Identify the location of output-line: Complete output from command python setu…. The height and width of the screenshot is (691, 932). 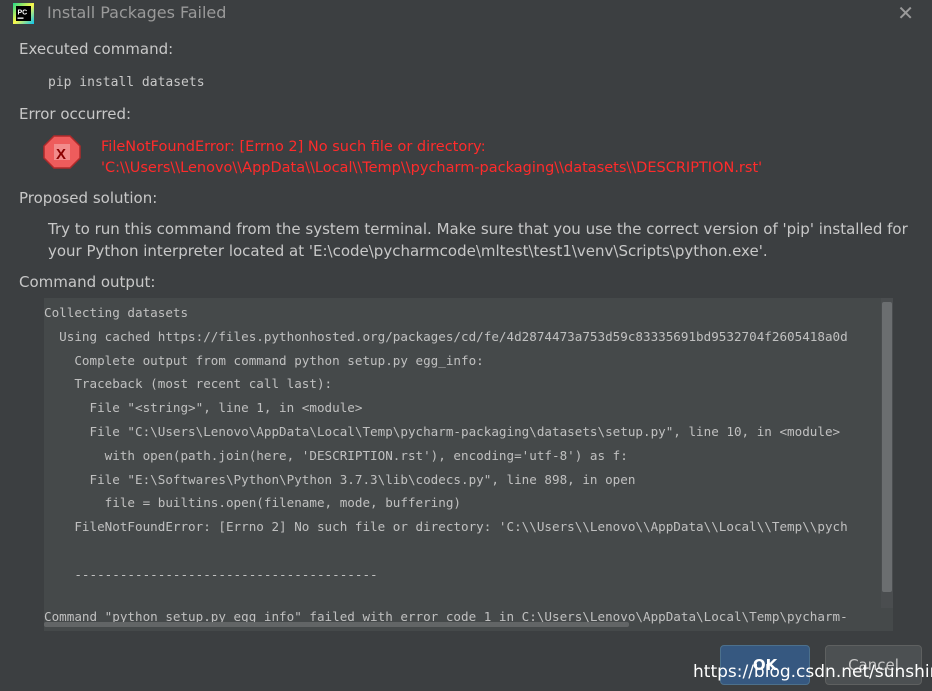
(264, 360).